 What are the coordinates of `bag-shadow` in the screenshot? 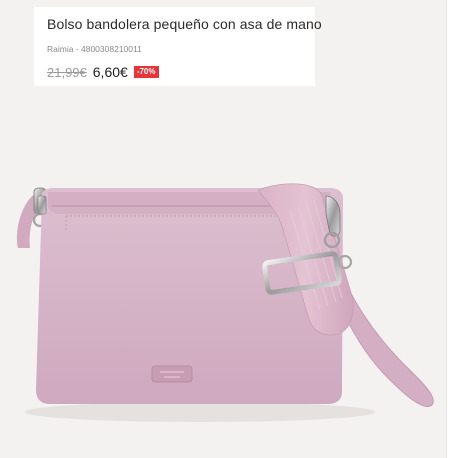 It's located at (200, 412).